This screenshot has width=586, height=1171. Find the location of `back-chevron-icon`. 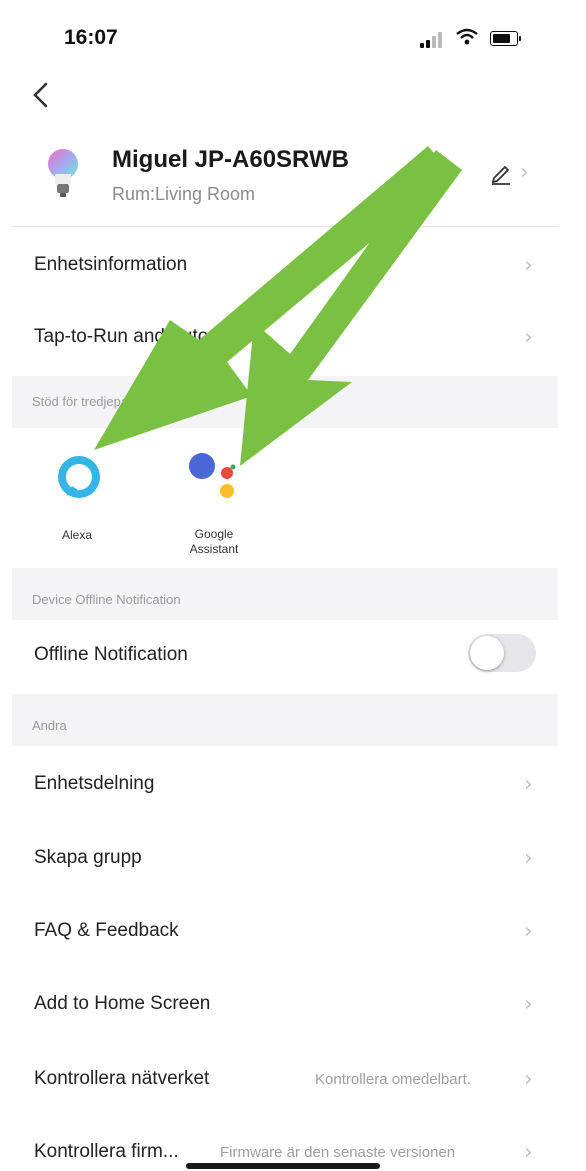

back-chevron-icon is located at coordinates (41, 95).